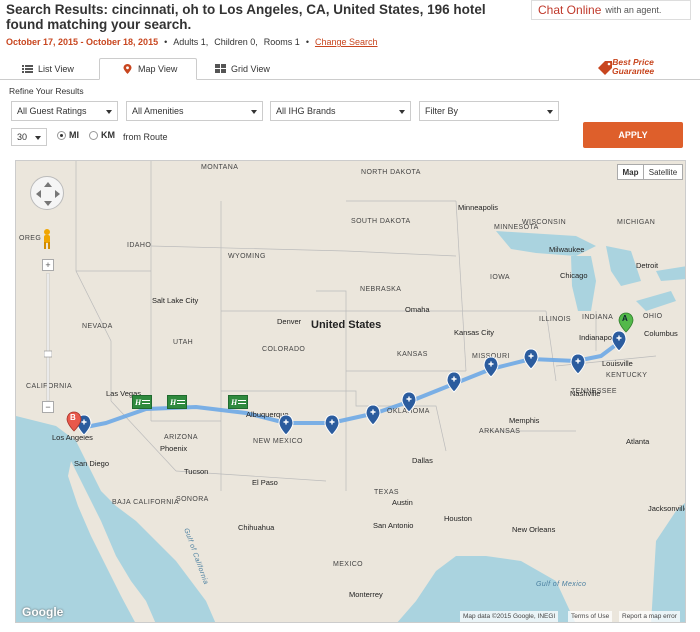 The height and width of the screenshot is (632, 700). I want to click on map-label-state: TEXAS, so click(386, 492).